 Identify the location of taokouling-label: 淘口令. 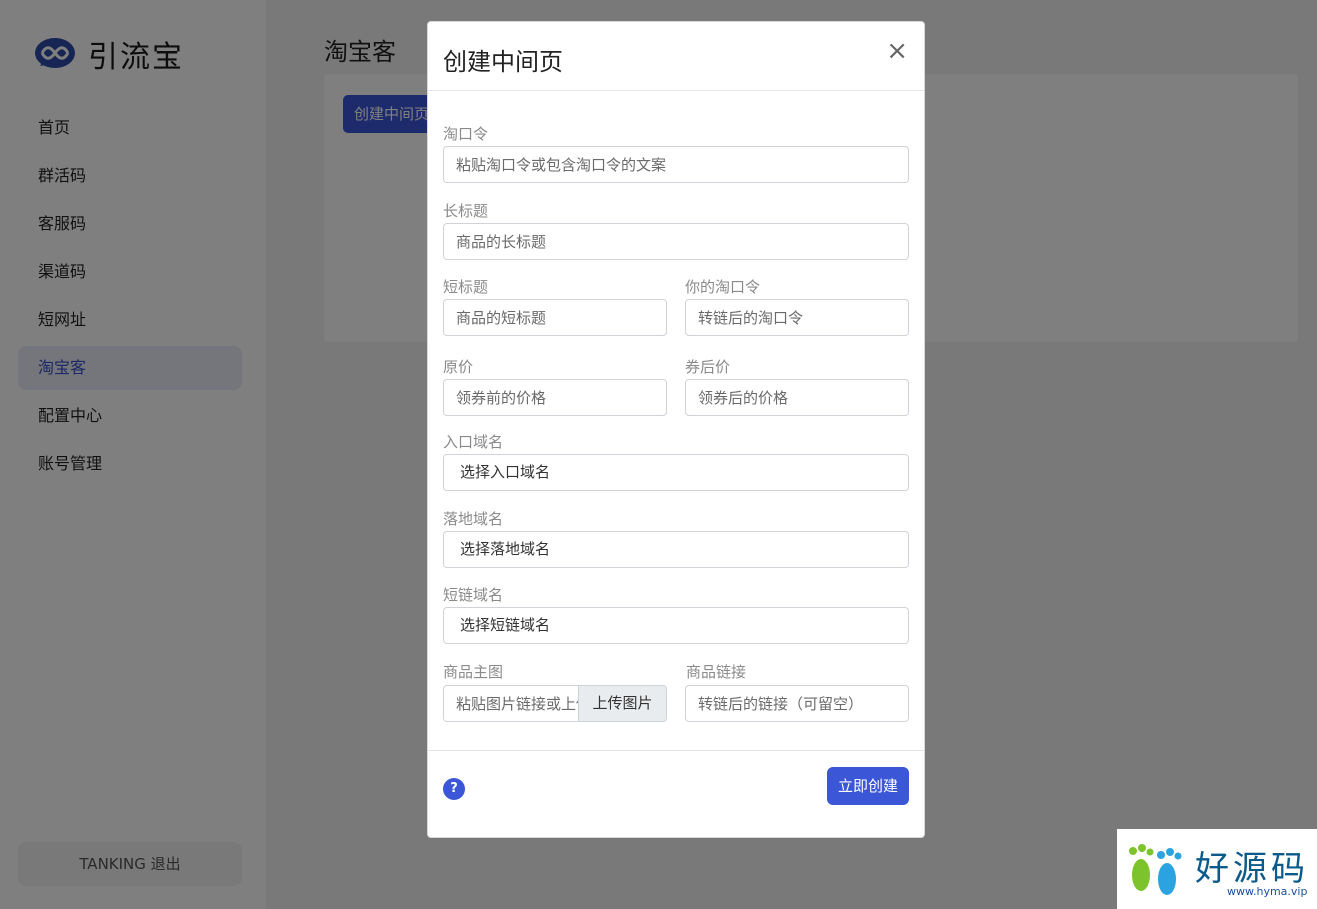
(466, 134).